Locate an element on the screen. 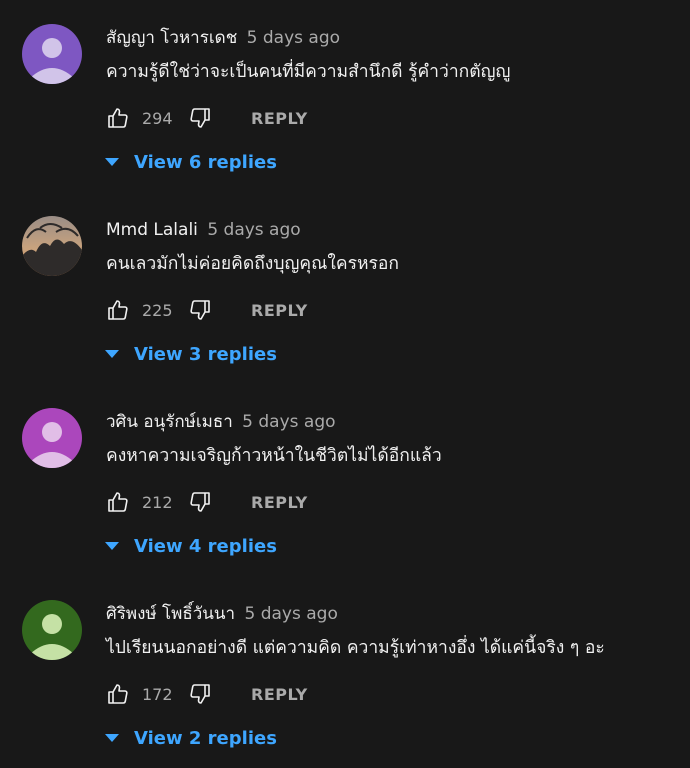  comment-header: สัญญา โวหารเดช 5 days ago is located at coordinates (223, 38).